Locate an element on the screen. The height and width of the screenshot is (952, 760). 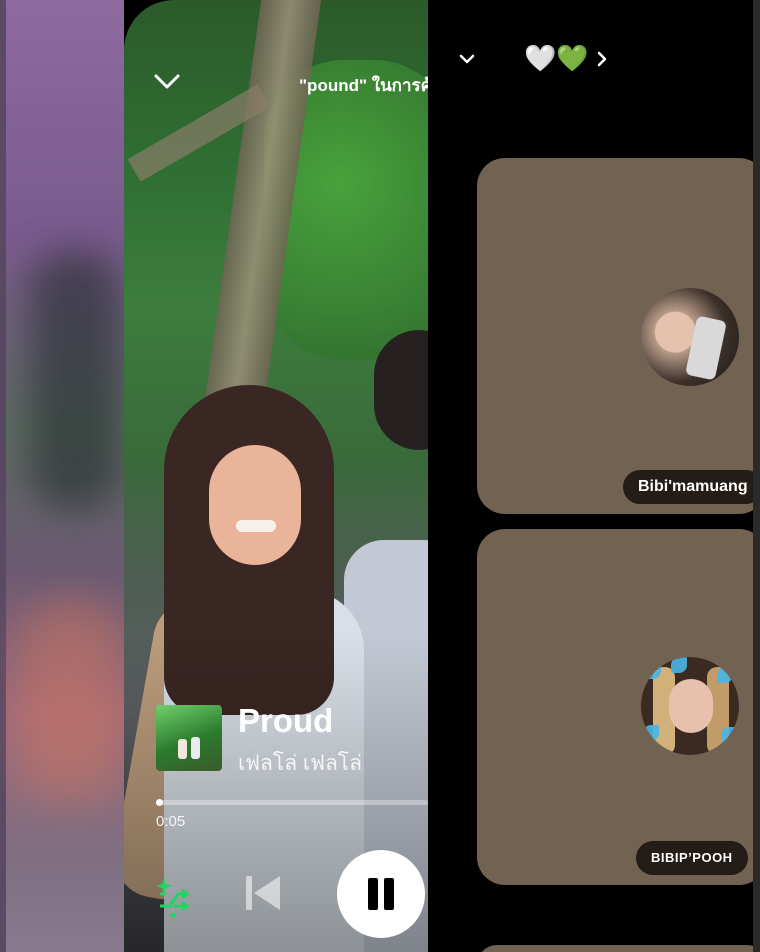
strip-edge is located at coordinates (3, 476).